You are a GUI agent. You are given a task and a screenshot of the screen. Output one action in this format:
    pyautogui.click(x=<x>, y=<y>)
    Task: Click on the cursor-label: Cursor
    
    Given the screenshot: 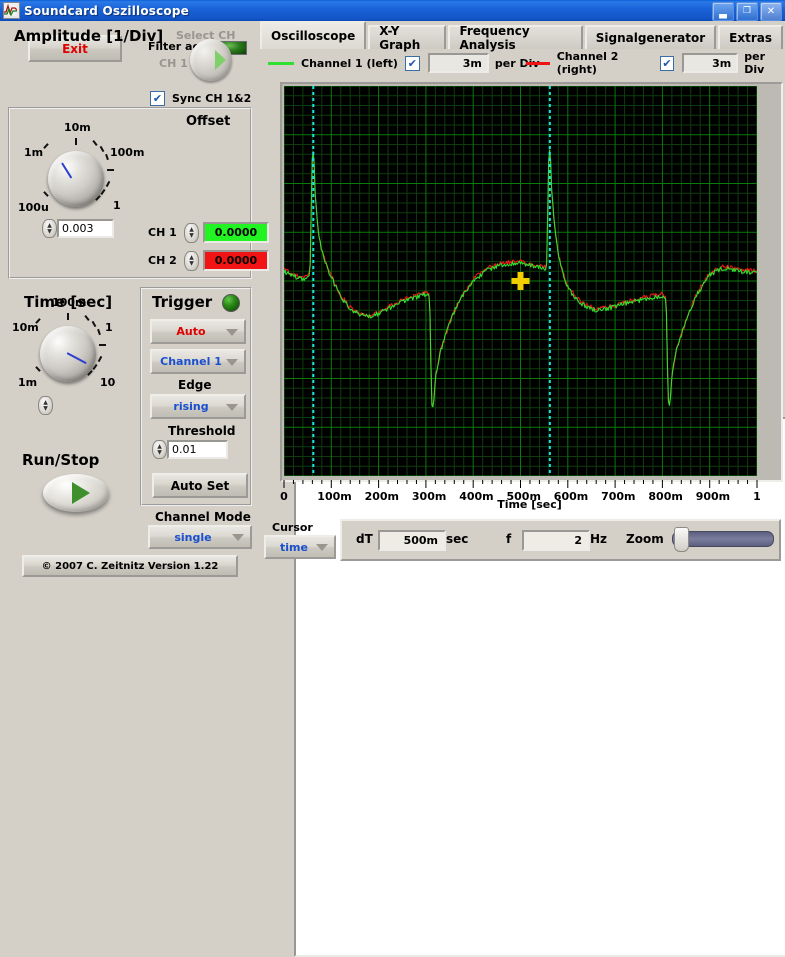 What is the action you would take?
    pyautogui.click(x=292, y=527)
    